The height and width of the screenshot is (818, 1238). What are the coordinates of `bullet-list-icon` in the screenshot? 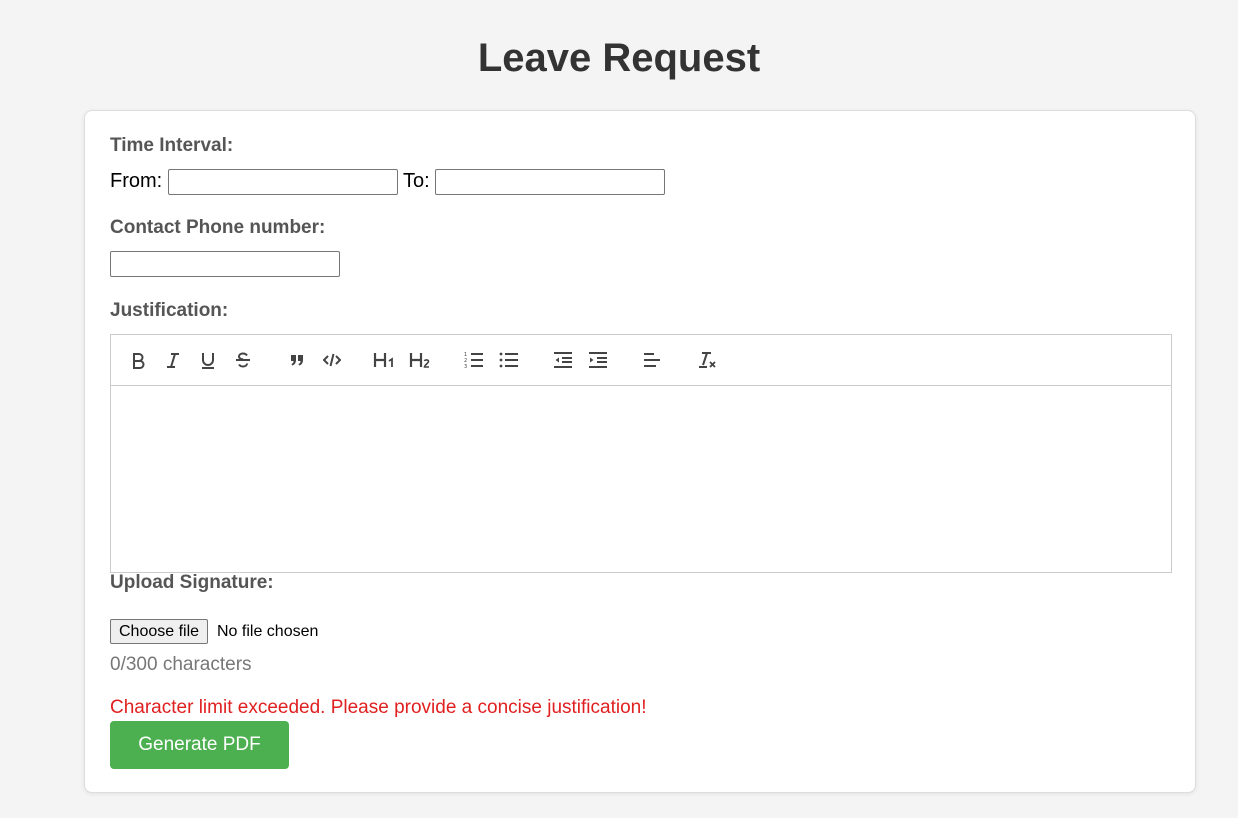 It's located at (509, 360).